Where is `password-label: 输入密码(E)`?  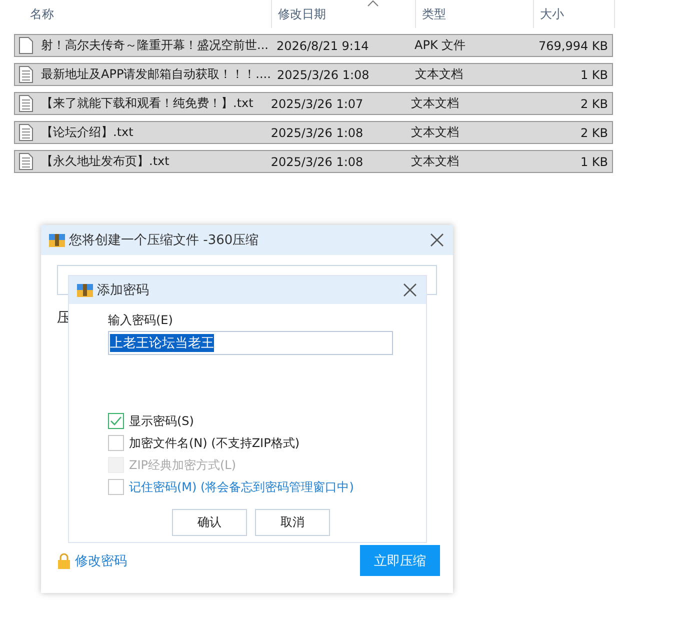 password-label: 输入密码(E) is located at coordinates (141, 320).